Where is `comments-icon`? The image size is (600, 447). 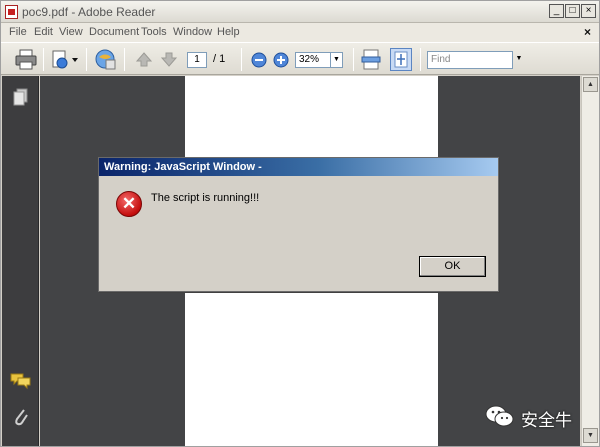
comments-icon is located at coordinates (21, 381).